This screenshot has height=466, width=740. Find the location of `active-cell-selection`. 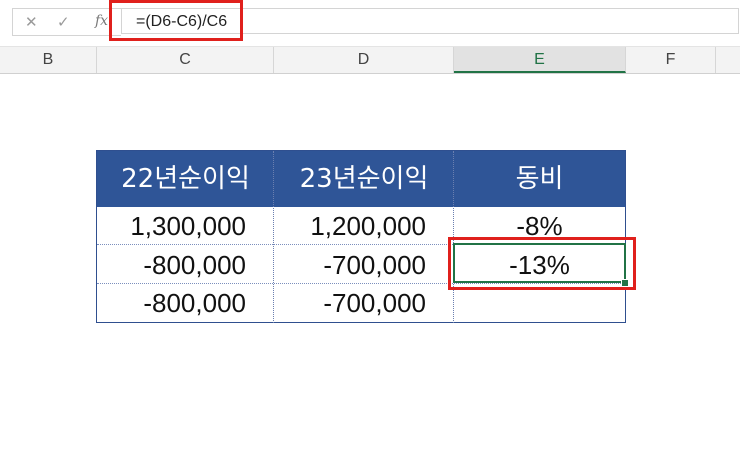

active-cell-selection is located at coordinates (539, 263).